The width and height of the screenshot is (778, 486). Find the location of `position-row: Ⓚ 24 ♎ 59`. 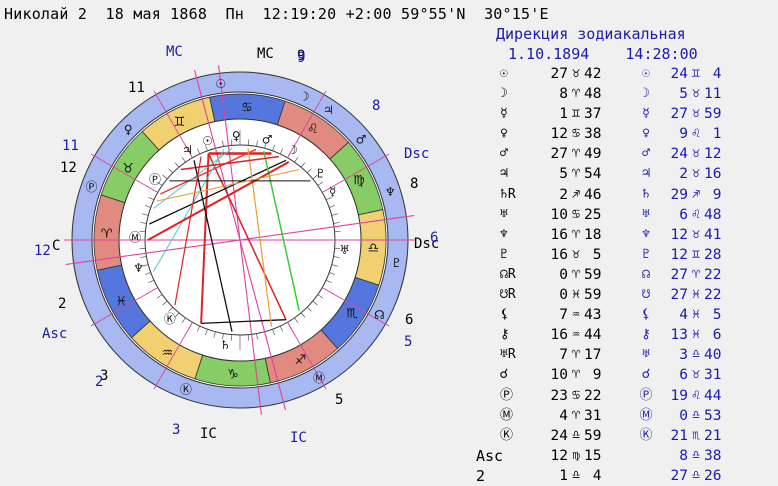

position-row: Ⓚ 24 ♎ 59 is located at coordinates (539, 436).